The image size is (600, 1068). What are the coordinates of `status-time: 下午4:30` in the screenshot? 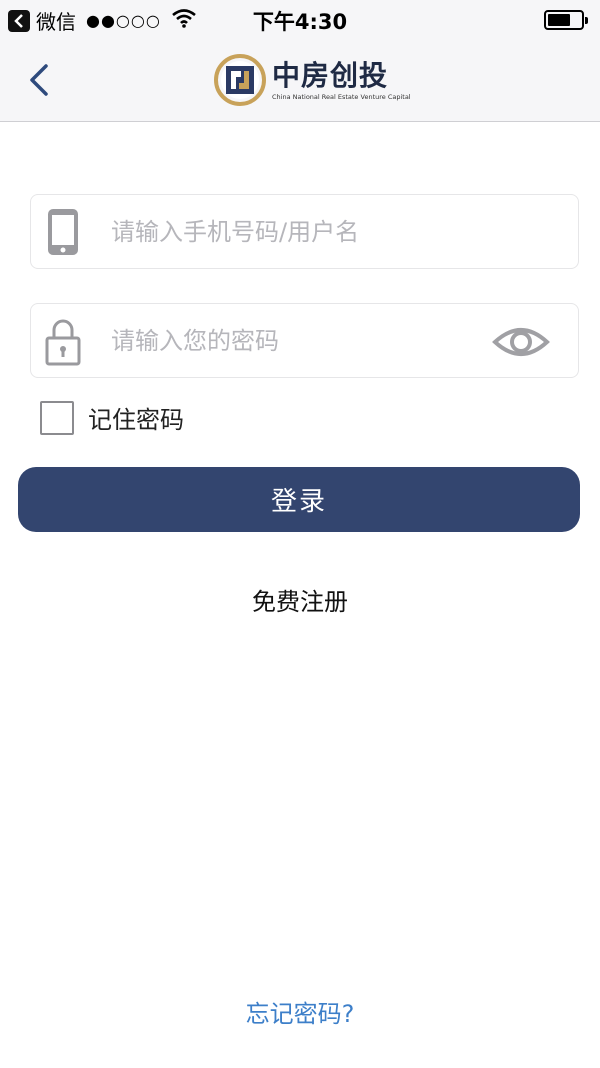 It's located at (300, 22).